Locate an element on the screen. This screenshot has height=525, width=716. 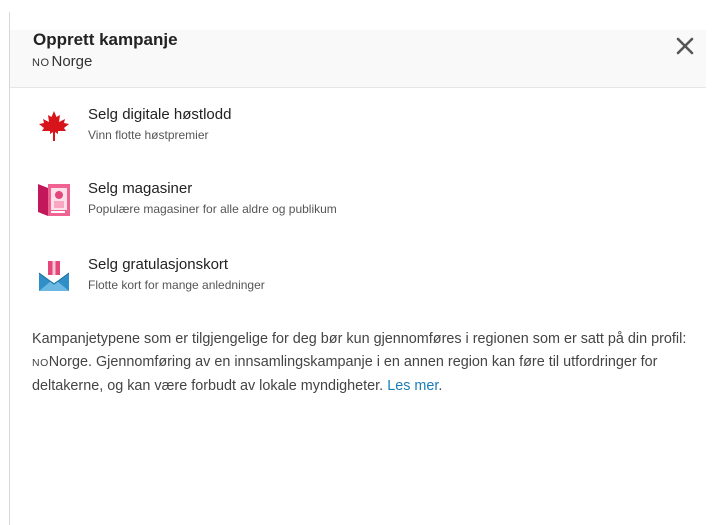
option-label: Selg gratulasjonskort is located at coordinates (158, 264).